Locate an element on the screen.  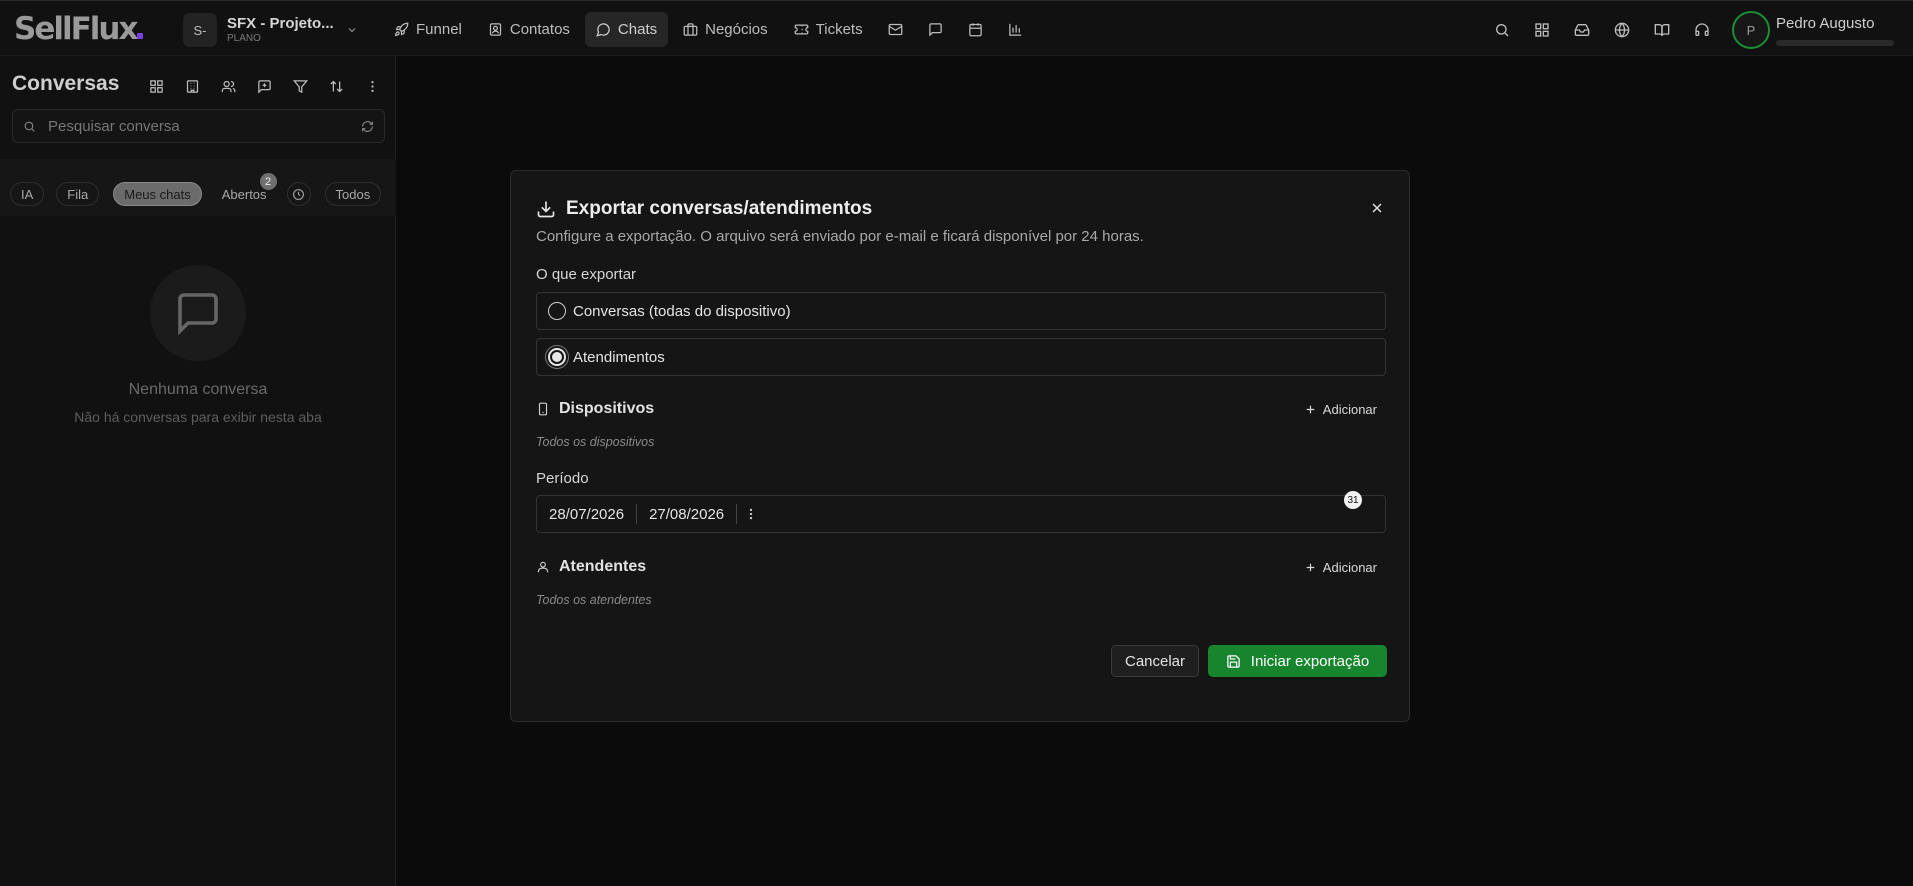
chat-icon is located at coordinates (607, 29).